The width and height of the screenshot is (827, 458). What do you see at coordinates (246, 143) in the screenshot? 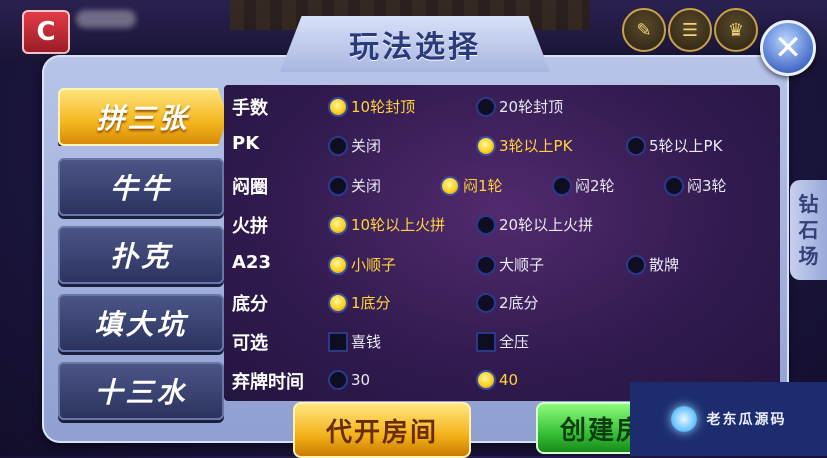
I see `row-label-pk: PK` at bounding box center [246, 143].